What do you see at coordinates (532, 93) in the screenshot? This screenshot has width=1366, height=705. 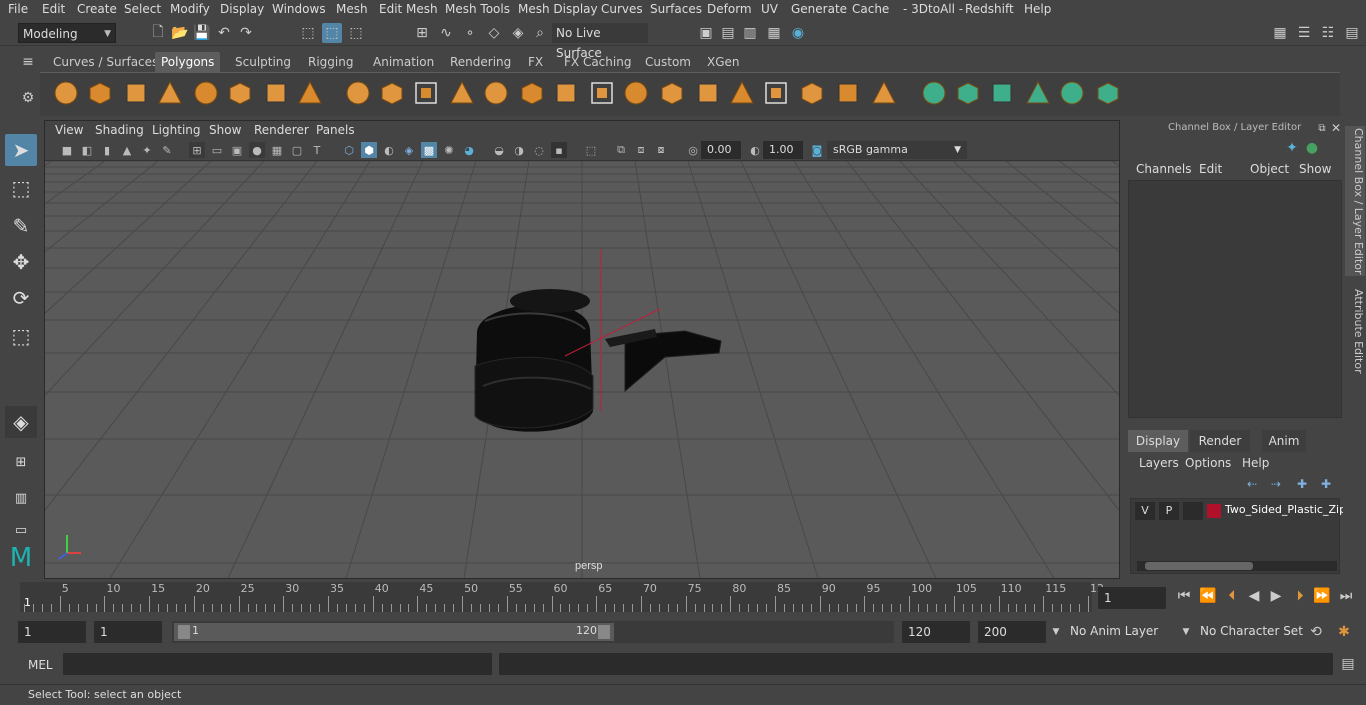 I see `shelf-bridge-icon` at bounding box center [532, 93].